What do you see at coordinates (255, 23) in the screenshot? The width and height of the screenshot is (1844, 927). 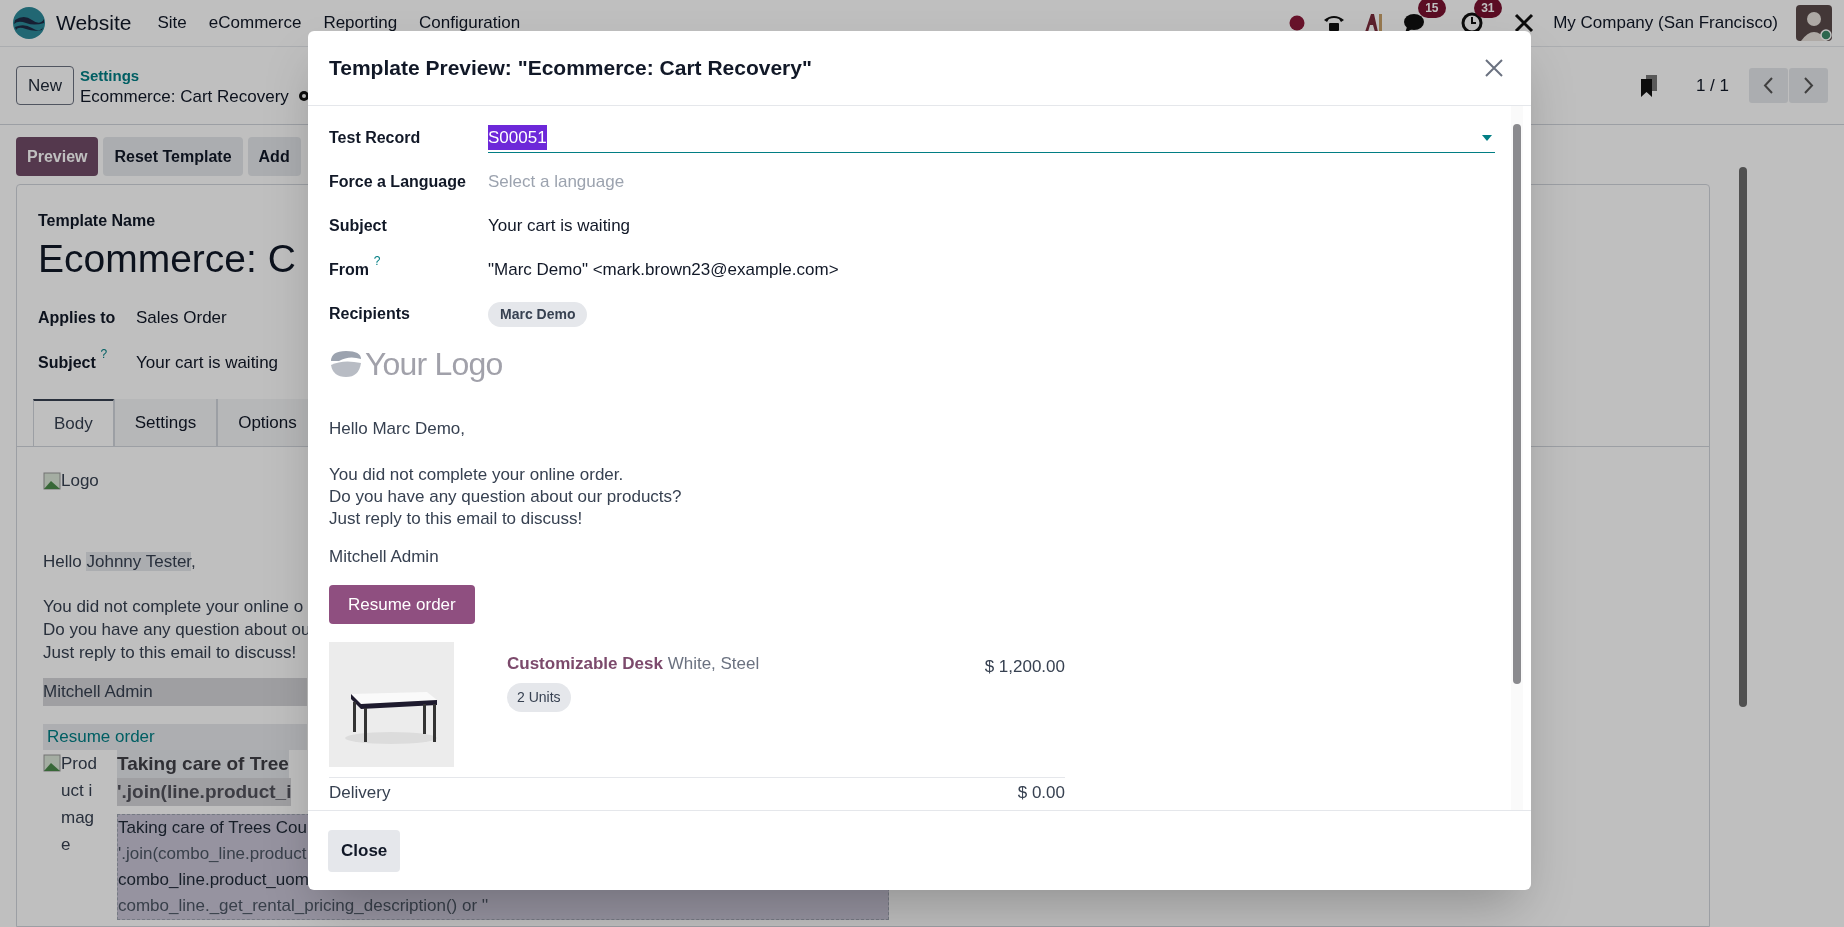 I see `menu-item: eCommerce` at bounding box center [255, 23].